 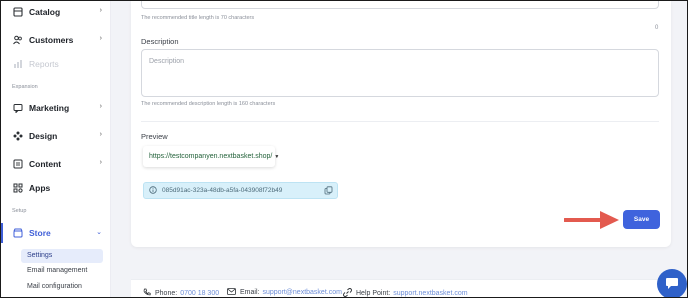 What do you see at coordinates (277, 156) in the screenshot?
I see `caret-down-icon: ▼` at bounding box center [277, 156].